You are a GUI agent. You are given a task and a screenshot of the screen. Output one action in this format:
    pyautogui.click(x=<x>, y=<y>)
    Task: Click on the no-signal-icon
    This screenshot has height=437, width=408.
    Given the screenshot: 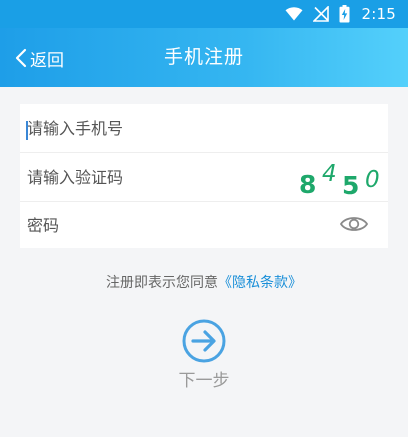 What is the action you would take?
    pyautogui.click(x=320, y=14)
    